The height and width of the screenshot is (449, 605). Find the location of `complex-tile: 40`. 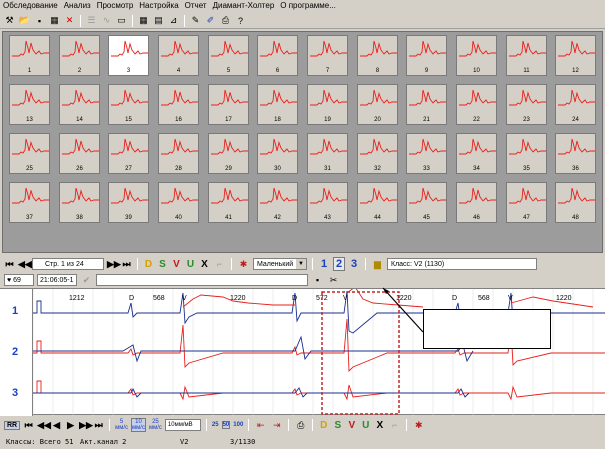

complex-tile: 40 is located at coordinates (178, 202).